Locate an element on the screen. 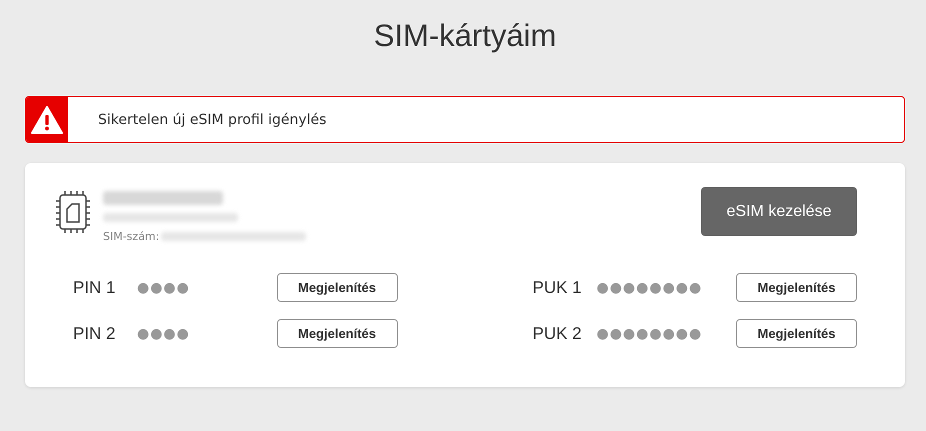  page-title: SIM-kártyáim is located at coordinates (465, 36).